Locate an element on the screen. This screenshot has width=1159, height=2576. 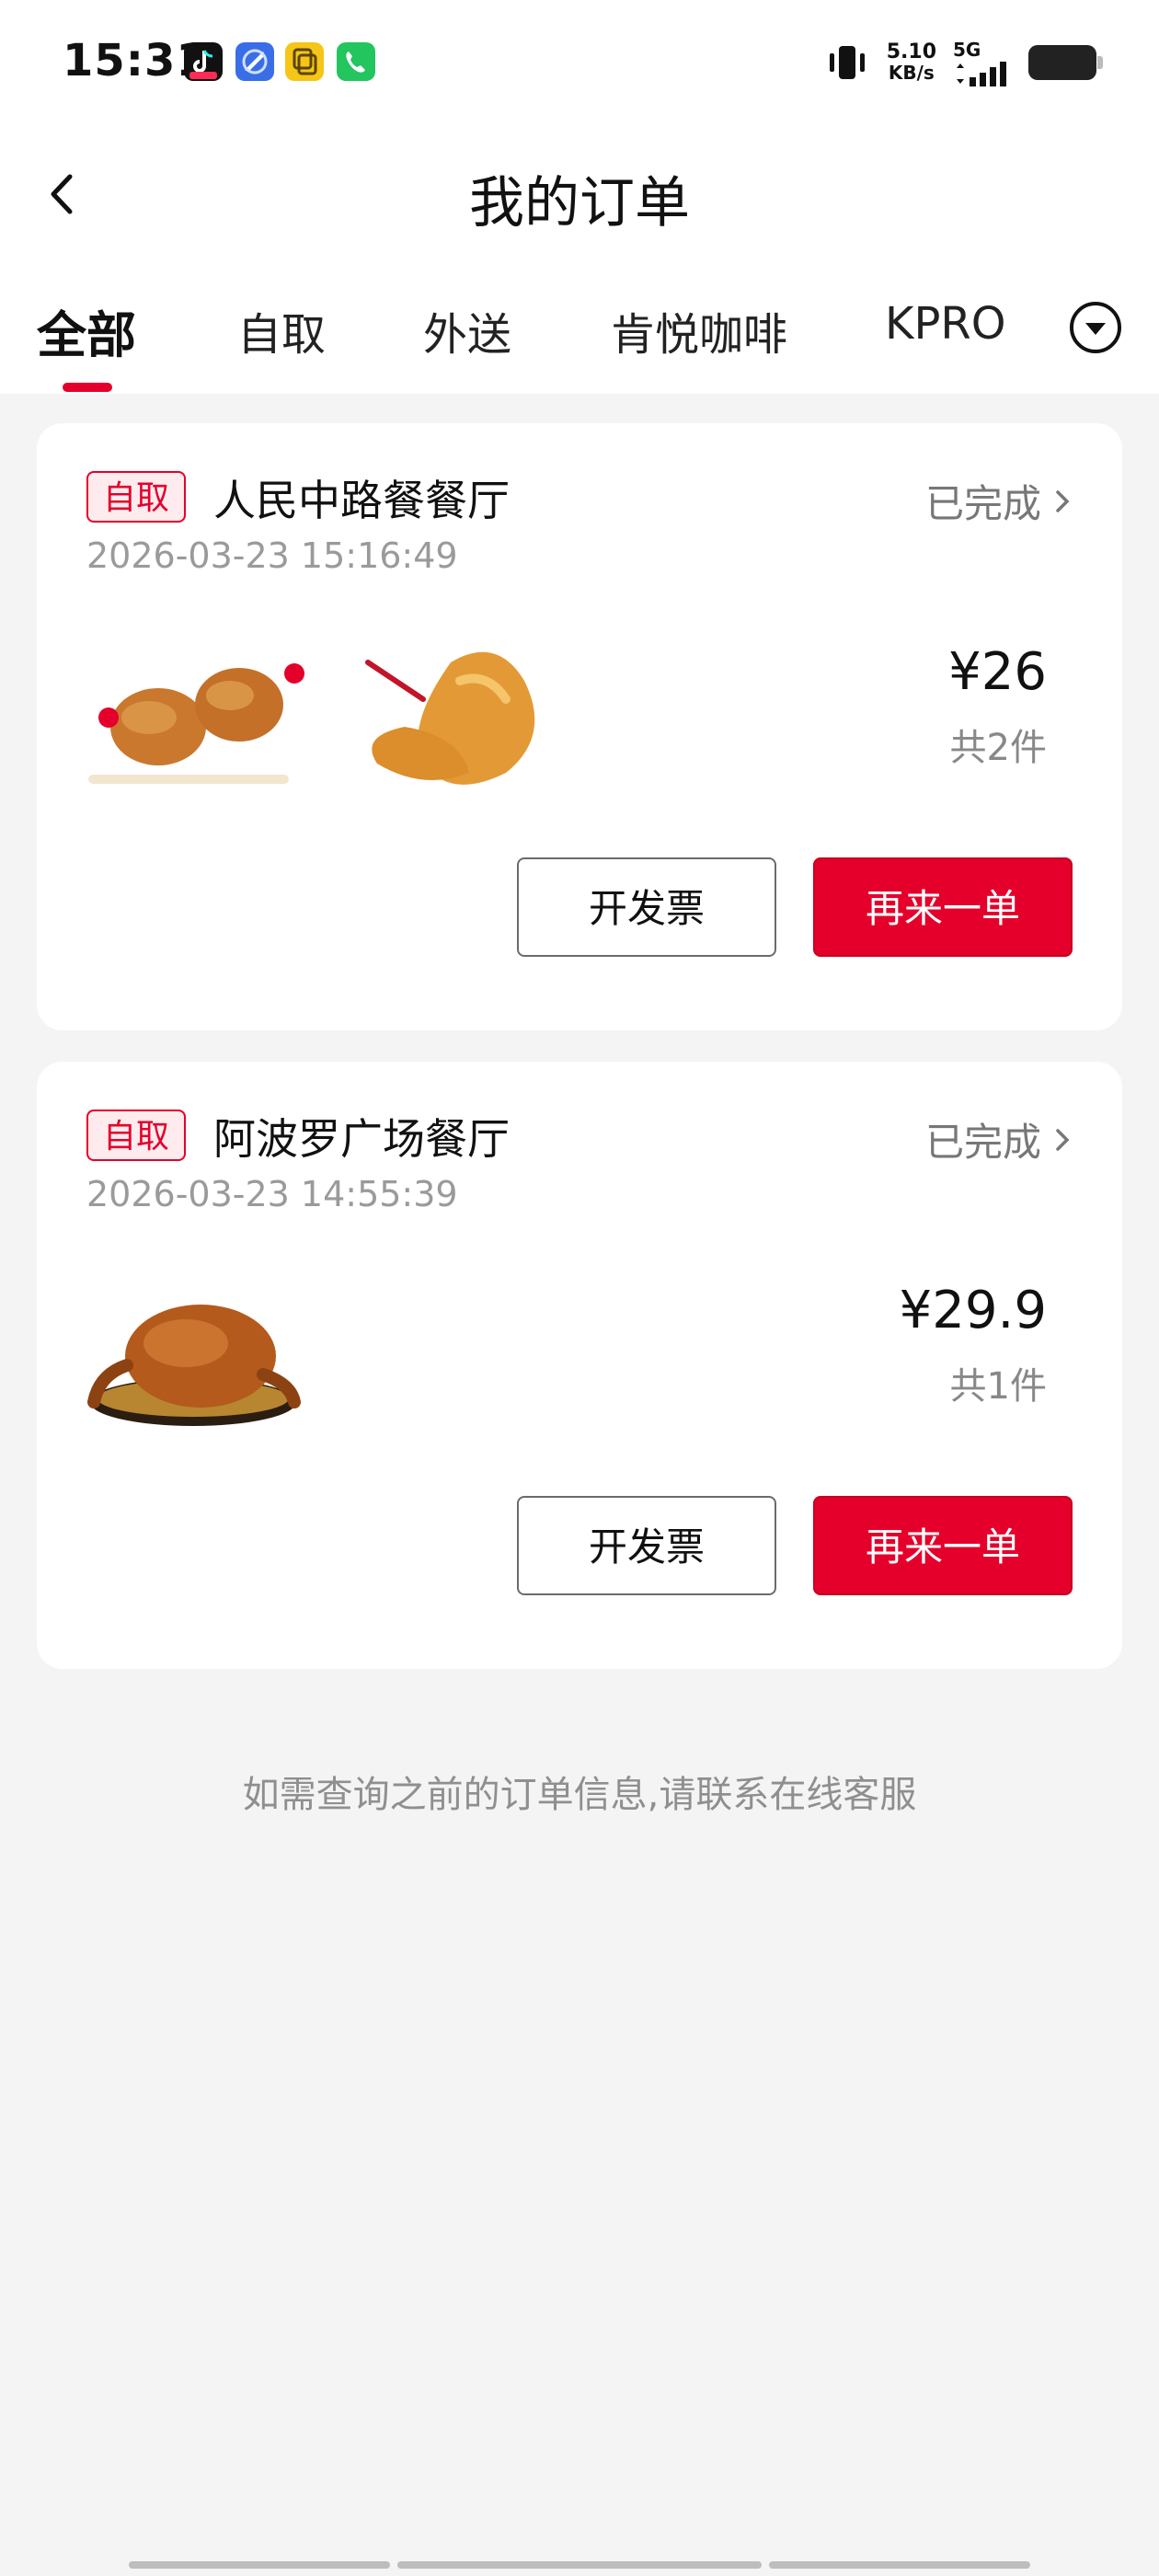
order-time: 2026-03-23 15:16:49 is located at coordinates (272, 555).